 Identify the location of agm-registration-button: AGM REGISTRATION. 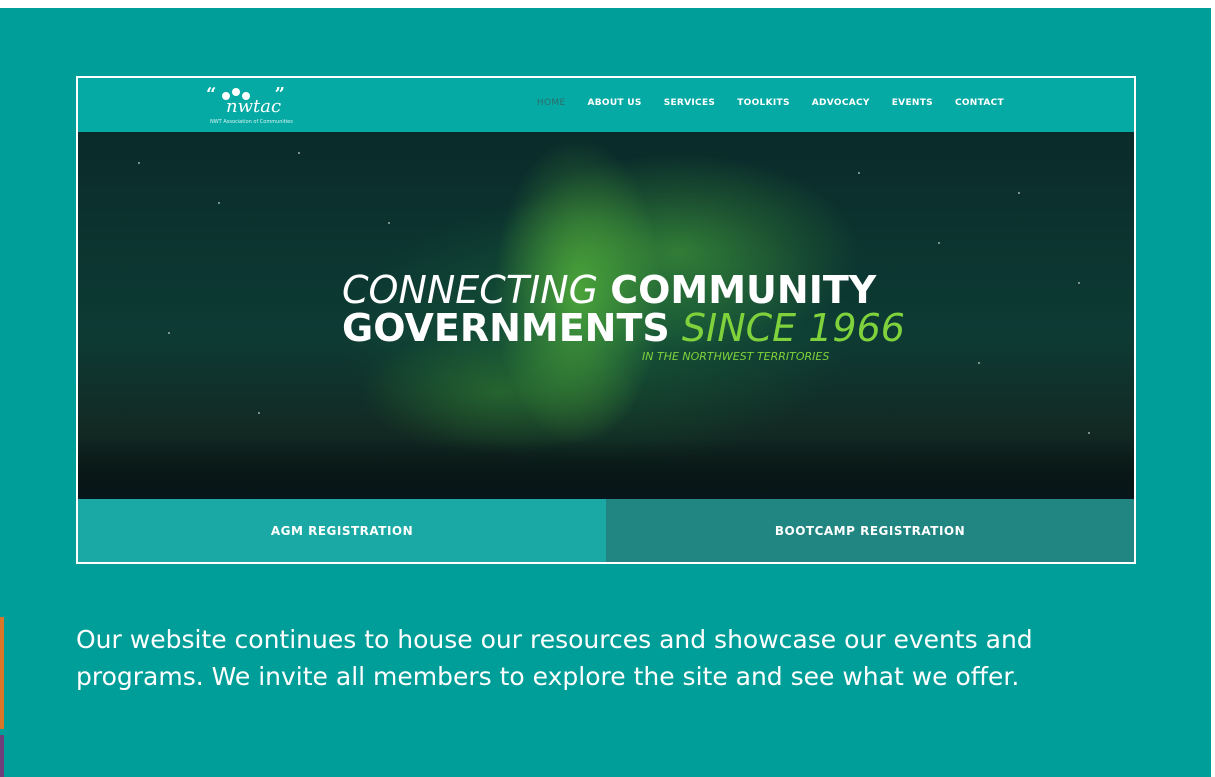
(342, 530).